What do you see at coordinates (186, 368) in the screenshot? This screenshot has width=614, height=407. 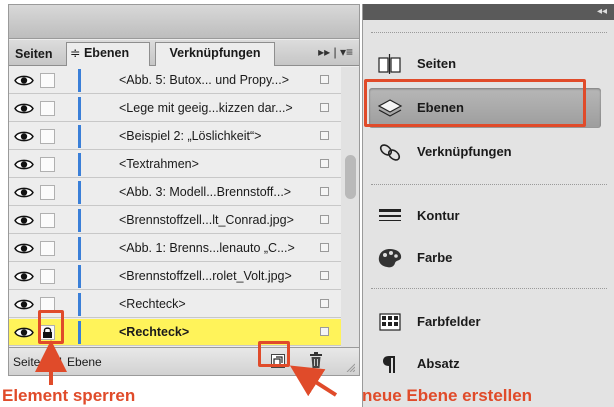 I see `annotation-arrows` at bounding box center [186, 368].